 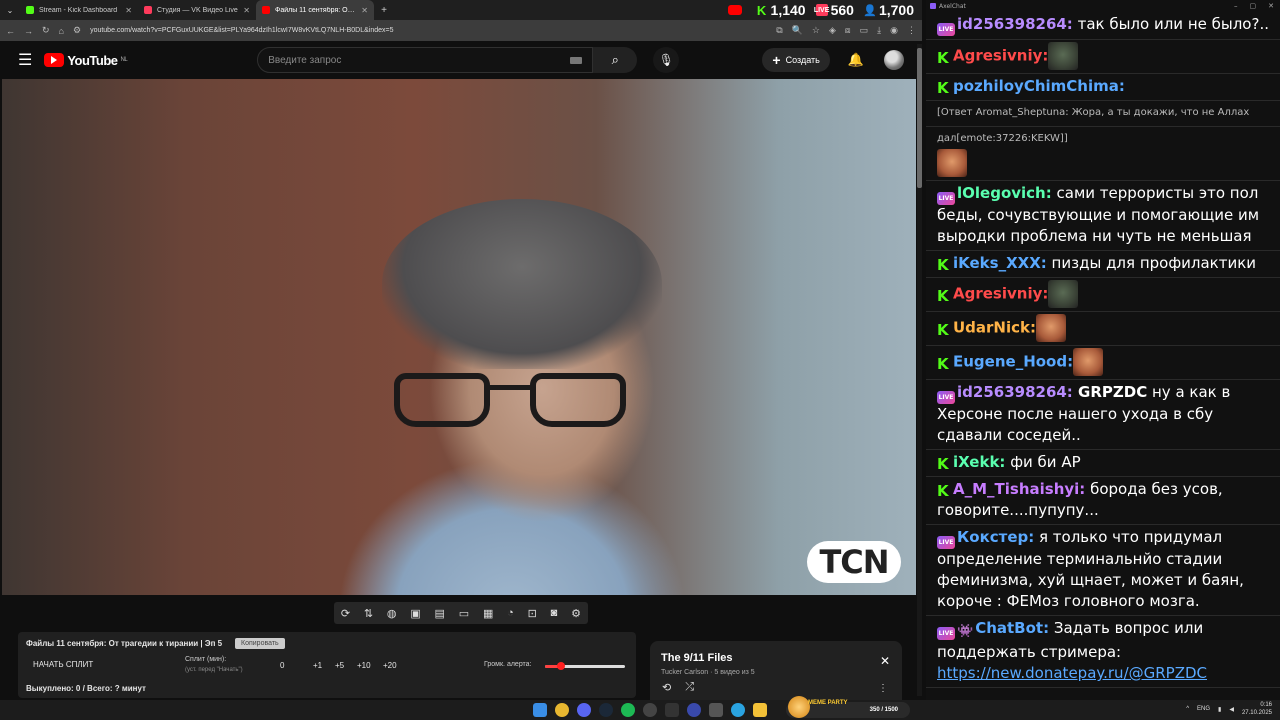 I want to click on network-icon: ▮, so click(x=1219, y=709).